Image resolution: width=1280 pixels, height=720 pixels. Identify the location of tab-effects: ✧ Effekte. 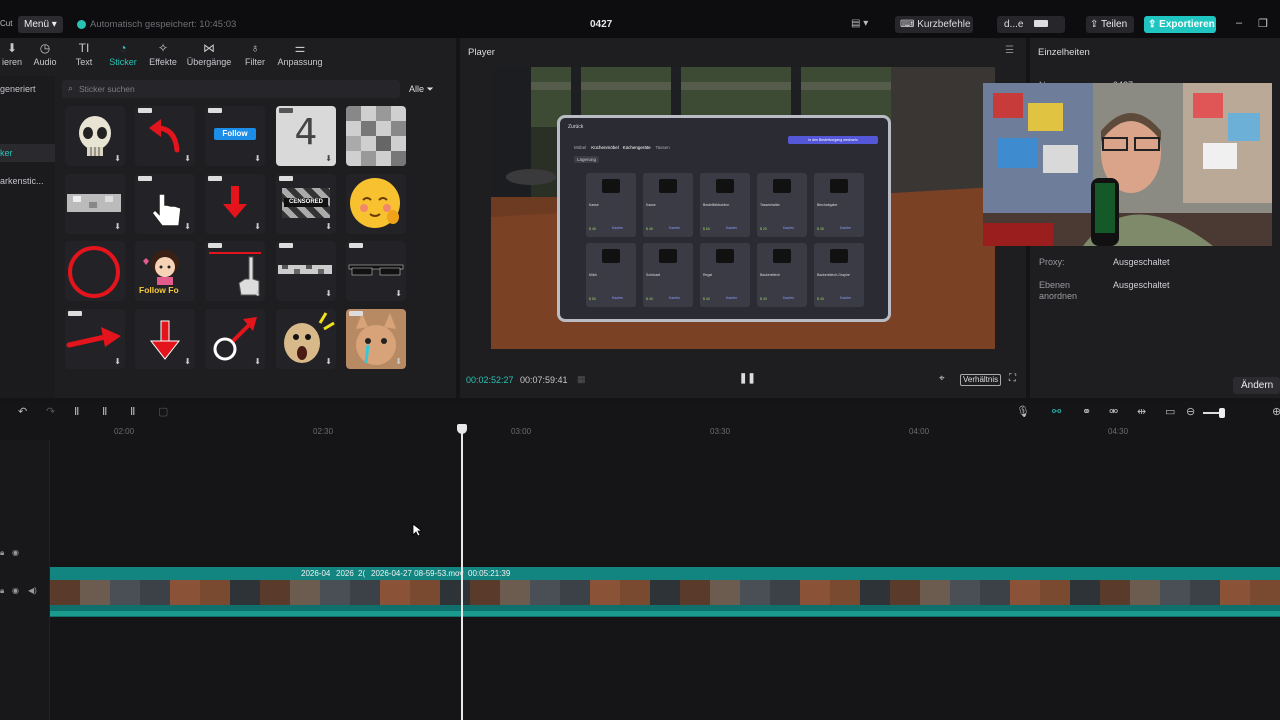
(163, 53).